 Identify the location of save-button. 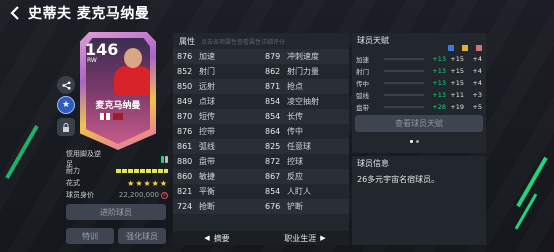
(66, 127).